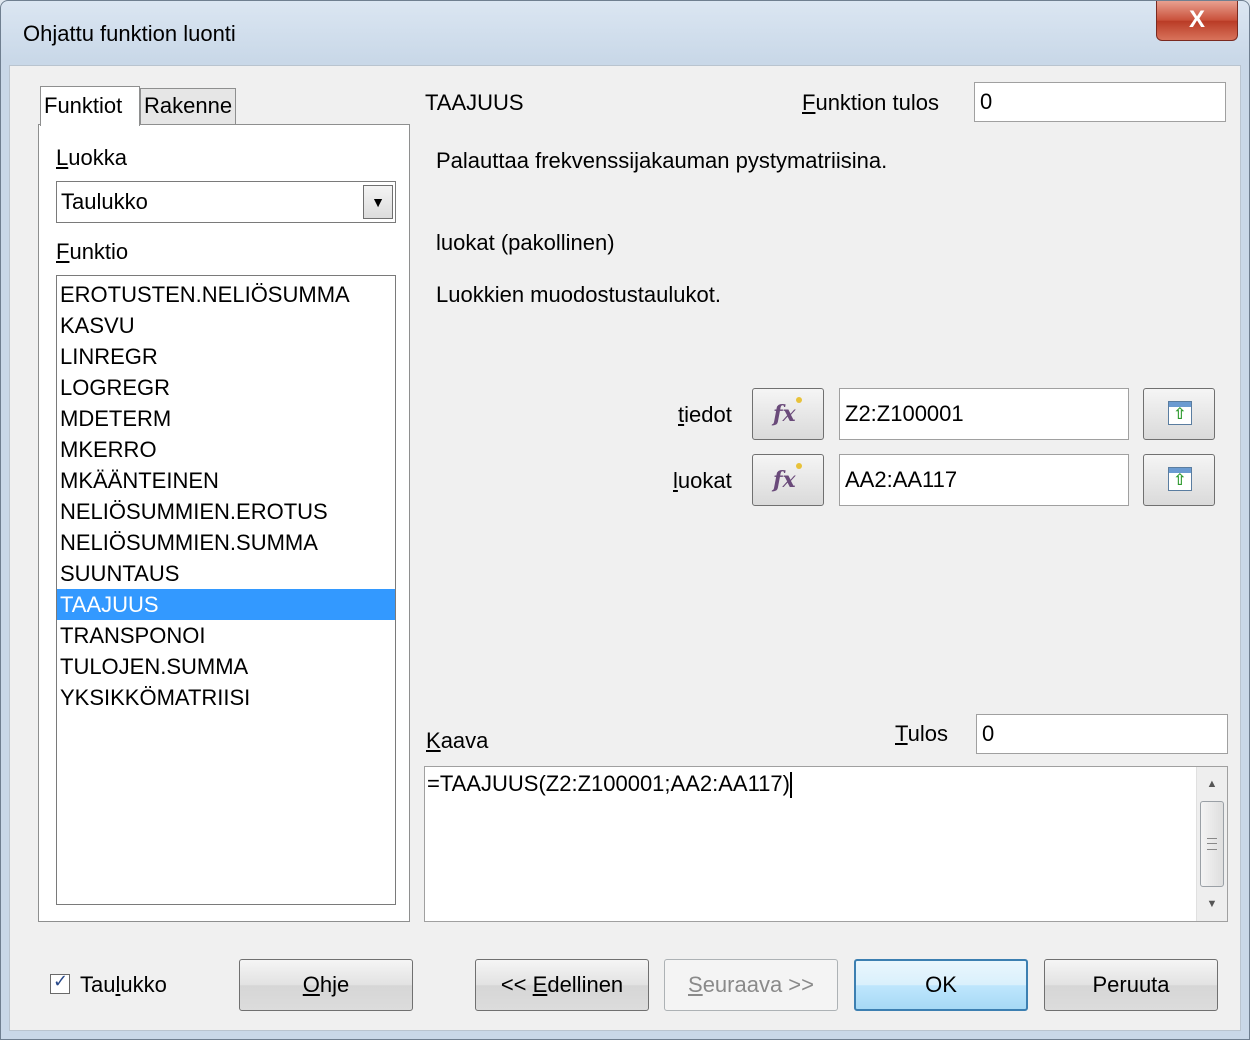  I want to click on formula-editor: =TAAJUUS(Z2:Z100001;AA2:AA117) ▲ ▼, so click(826, 844).